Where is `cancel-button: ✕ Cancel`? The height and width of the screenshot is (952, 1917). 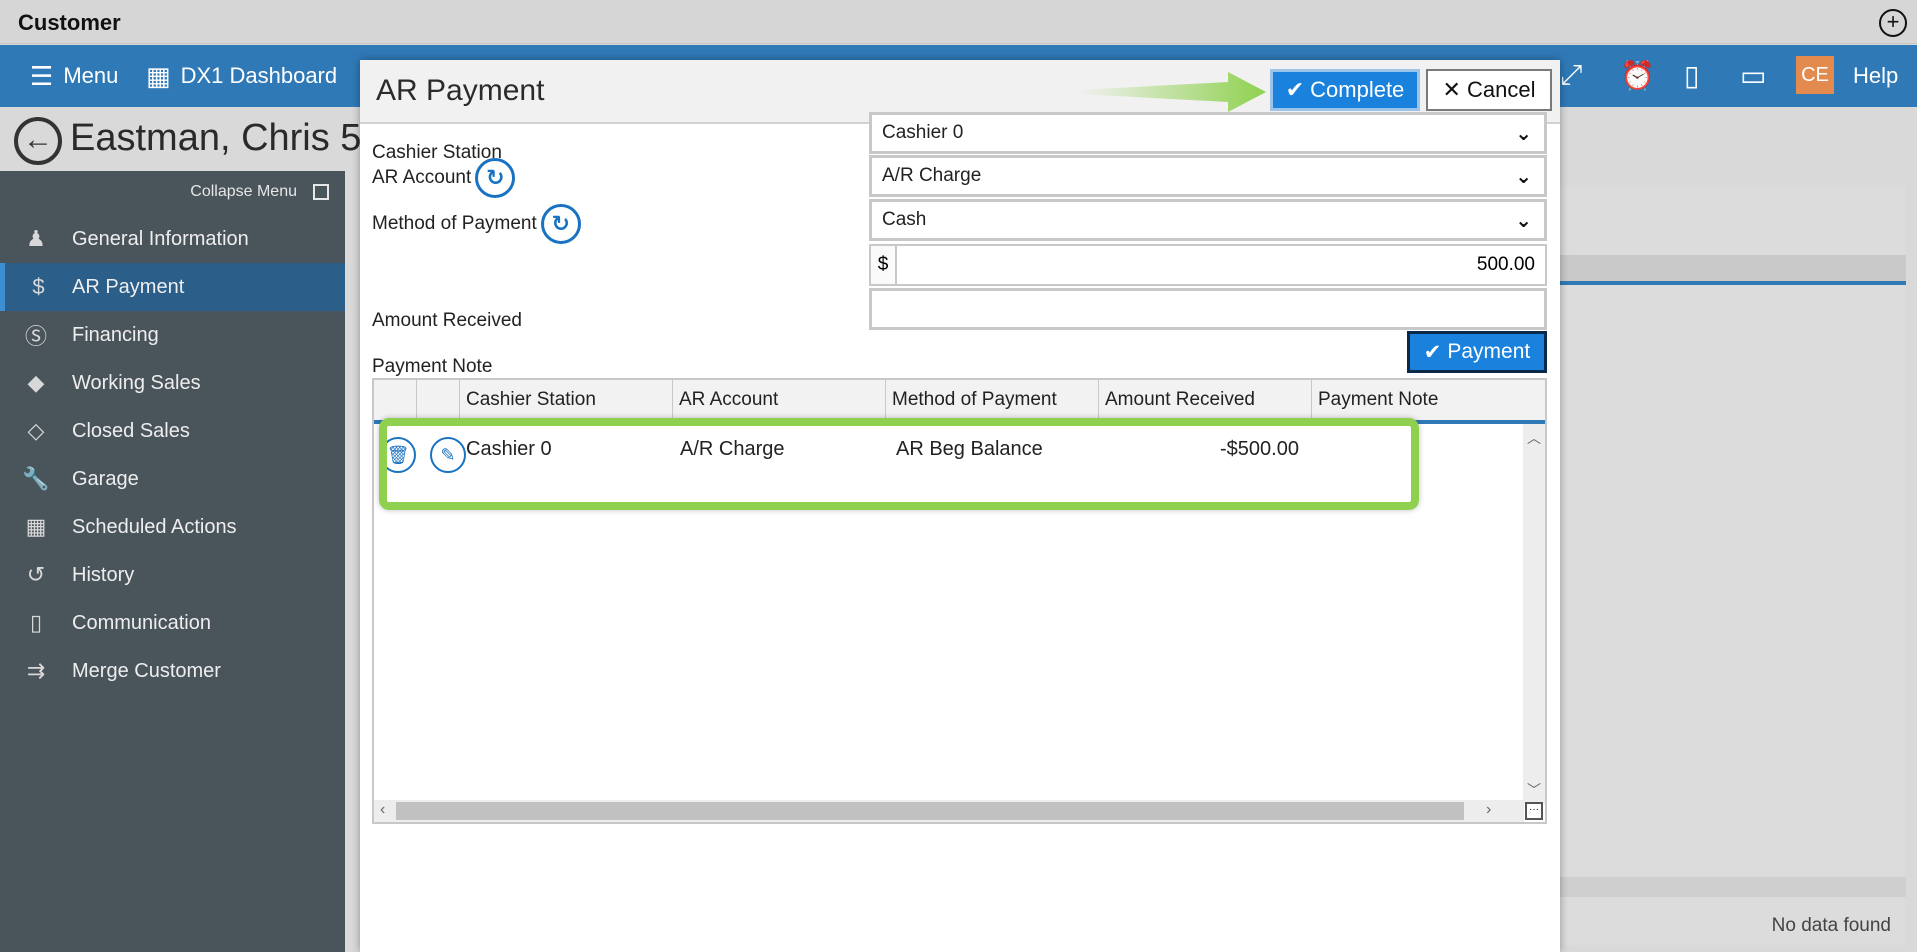 cancel-button: ✕ Cancel is located at coordinates (1489, 90).